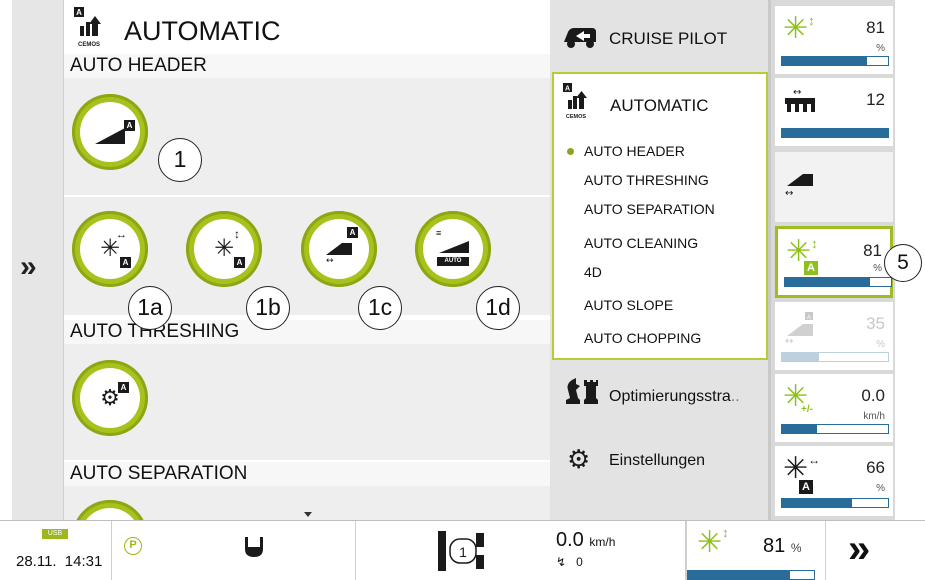 This screenshot has height=580, width=925. I want to click on menu-cruise-pilot: CRUISE PILOT, so click(659, 38).